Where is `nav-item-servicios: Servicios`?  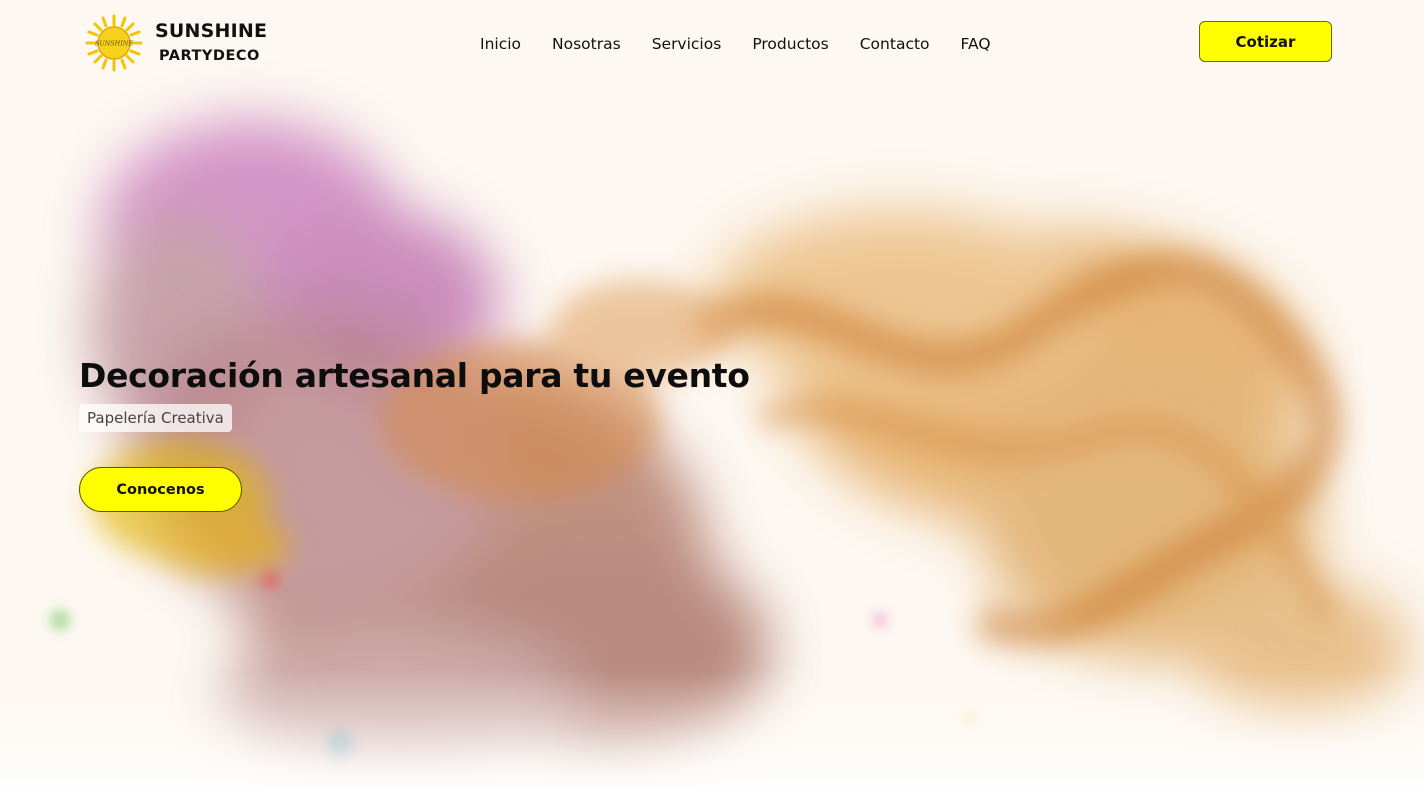 nav-item-servicios: Servicios is located at coordinates (687, 44).